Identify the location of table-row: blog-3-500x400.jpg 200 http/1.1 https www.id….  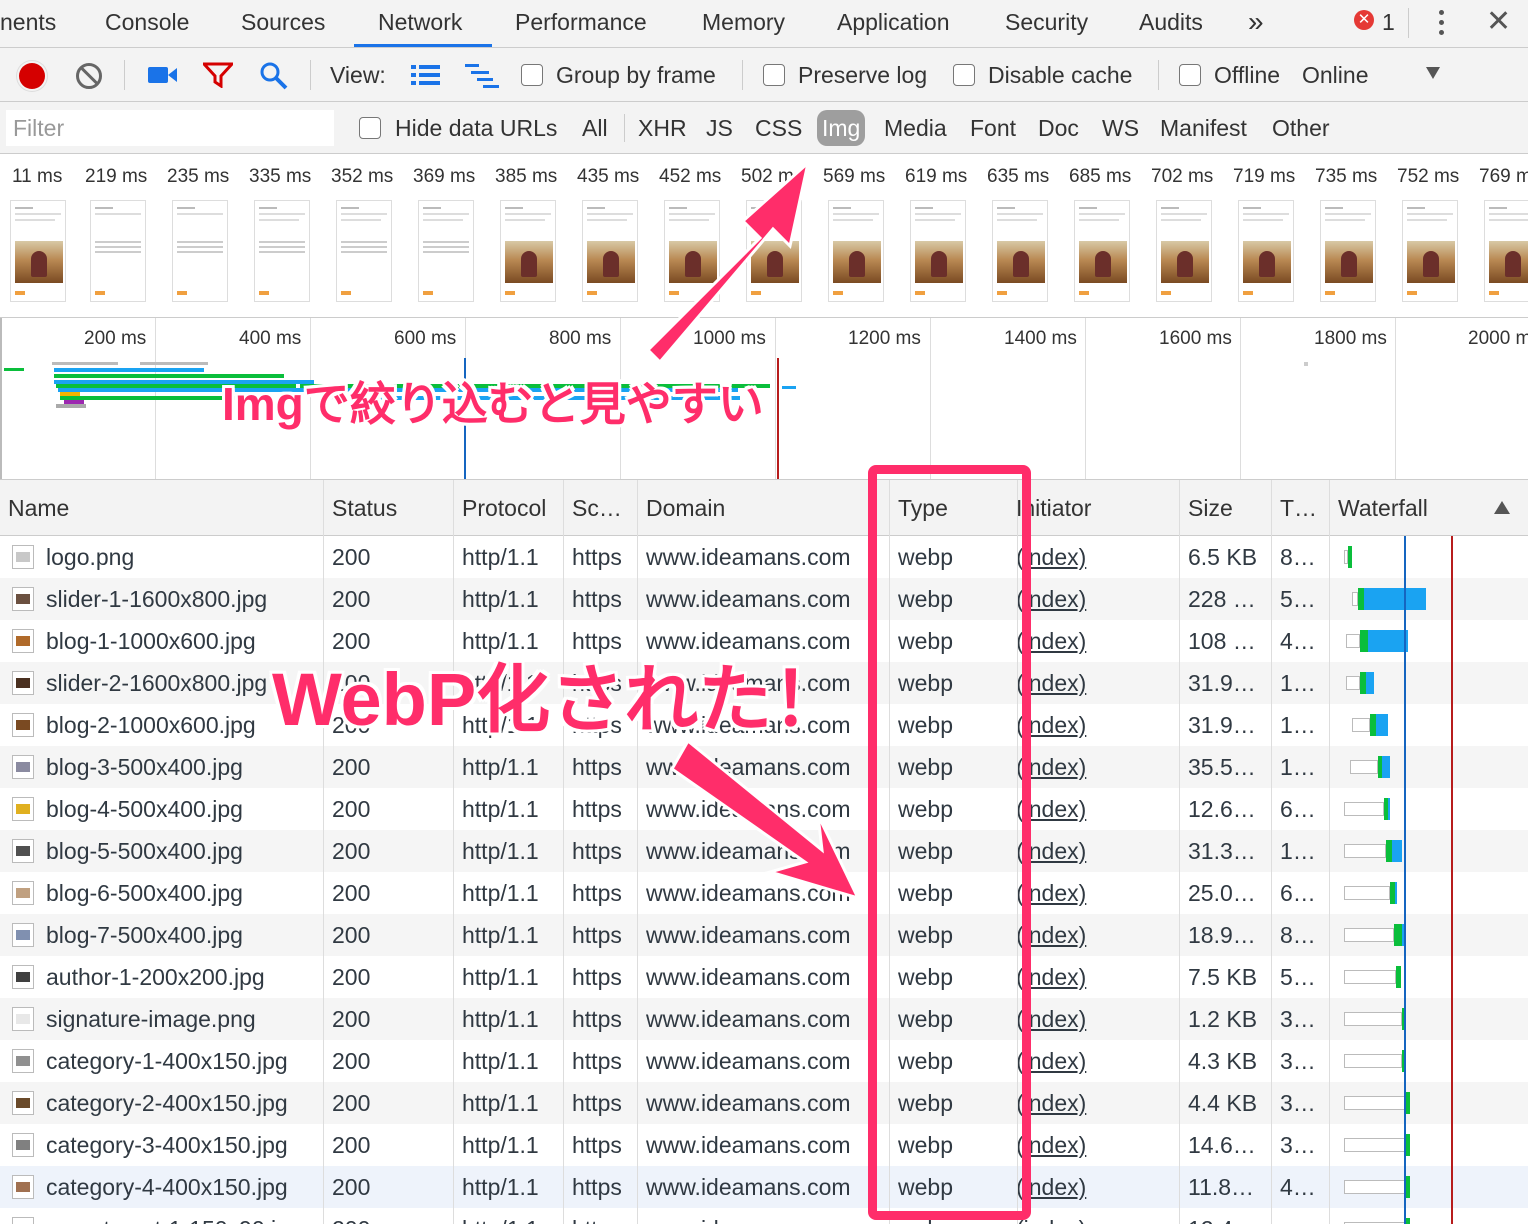
(764, 767).